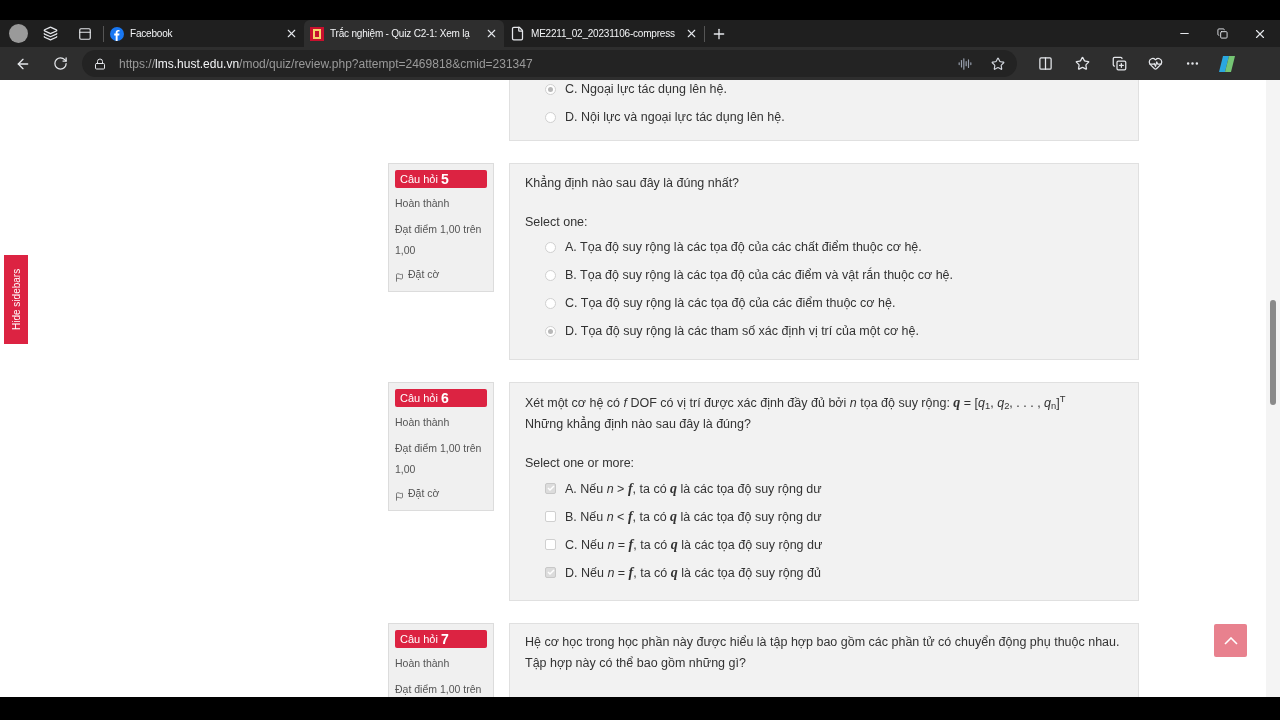  I want to click on refresh-icon, so click(60, 63).